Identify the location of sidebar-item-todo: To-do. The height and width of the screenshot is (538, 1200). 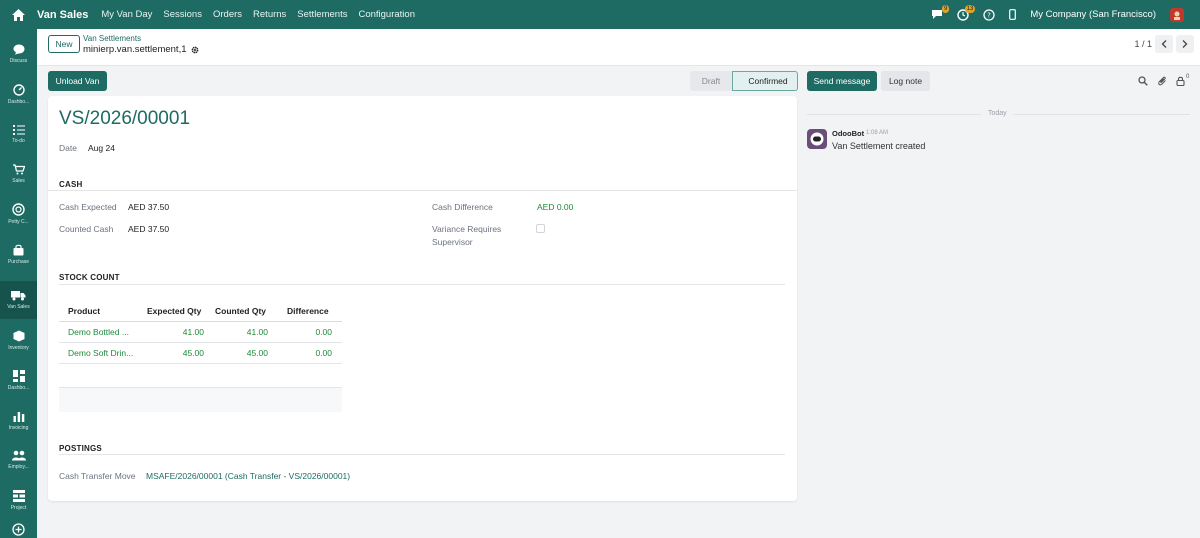
(18, 134).